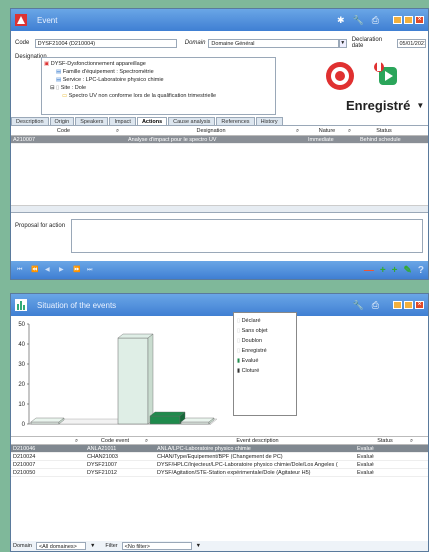 The height and width of the screenshot is (552, 429). I want to click on folder-icon: ▭, so click(65, 96).